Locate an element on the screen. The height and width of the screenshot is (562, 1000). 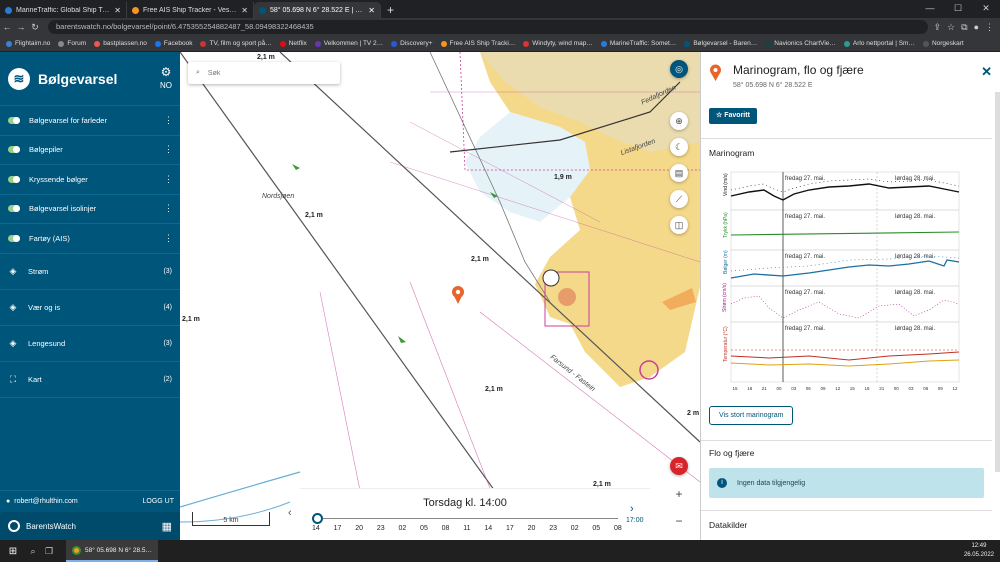
browser-tab-active: 58° 05.698 N 6° 28.522 E | Bølgv…✕ is located at coordinates (317, 10).